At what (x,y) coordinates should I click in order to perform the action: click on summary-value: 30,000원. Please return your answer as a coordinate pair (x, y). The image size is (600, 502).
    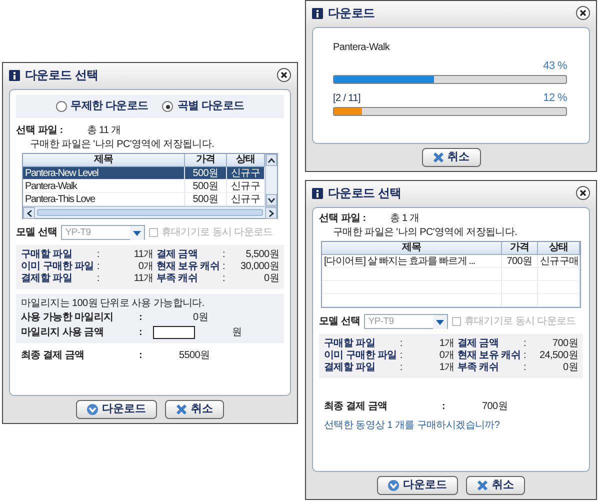
    Looking at the image, I should click on (259, 267).